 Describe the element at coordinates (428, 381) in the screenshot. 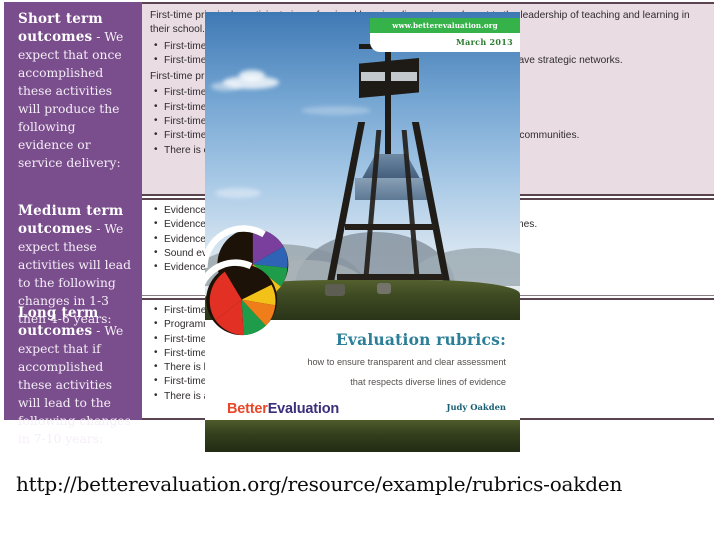

I see `cover-subtitle-line-2: that respects diverse lines of evidence` at that location.